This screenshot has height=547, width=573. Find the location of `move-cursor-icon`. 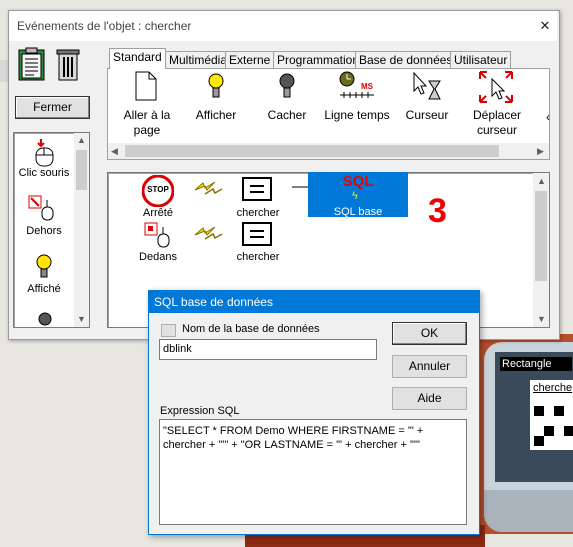

move-cursor-icon is located at coordinates (496, 87).